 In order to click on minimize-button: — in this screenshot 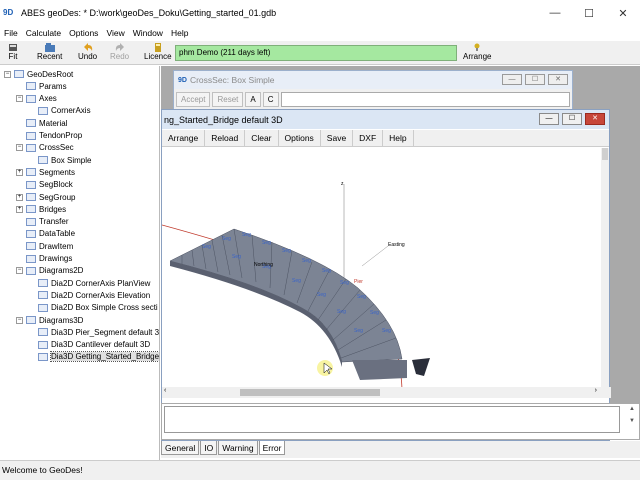, I will do `click(555, 13)`.